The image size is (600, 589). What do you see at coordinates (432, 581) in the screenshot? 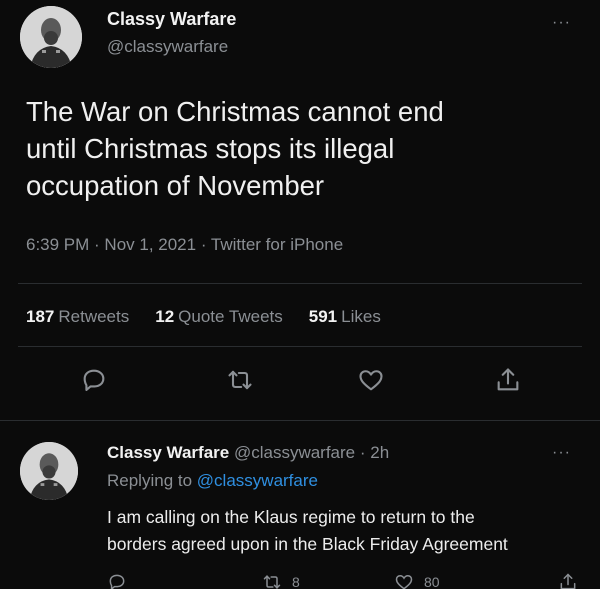
I see `reply-like-count: 80` at bounding box center [432, 581].